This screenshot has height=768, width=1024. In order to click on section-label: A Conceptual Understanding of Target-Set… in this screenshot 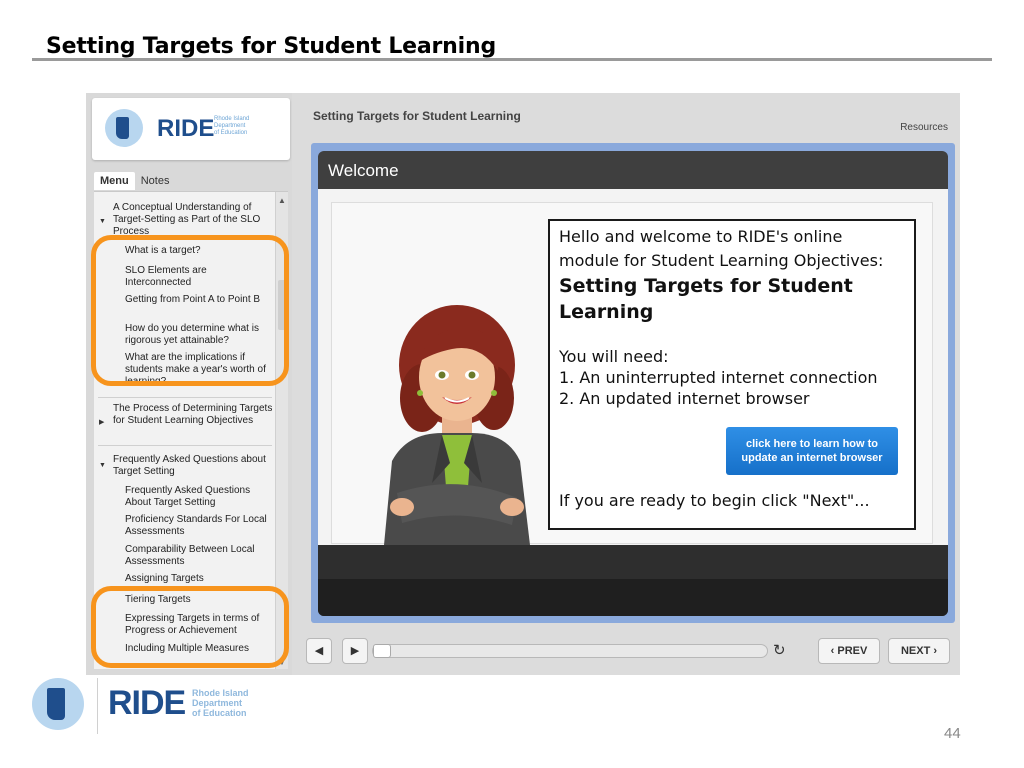, I will do `click(187, 219)`.